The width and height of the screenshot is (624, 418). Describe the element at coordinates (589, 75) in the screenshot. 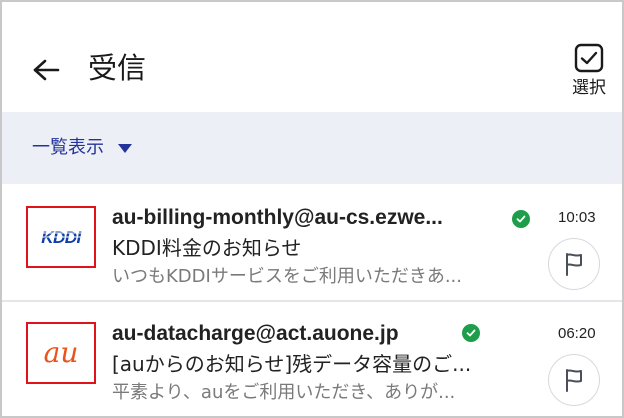

I see `select-button: 選択` at that location.